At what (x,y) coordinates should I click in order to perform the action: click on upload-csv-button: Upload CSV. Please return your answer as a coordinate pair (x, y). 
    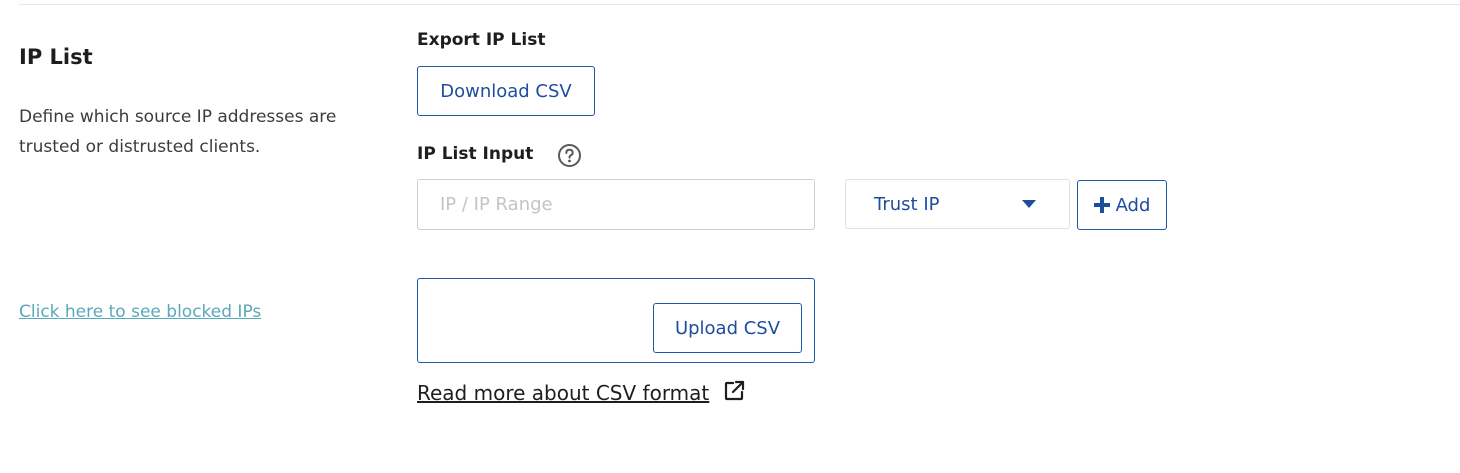
    Looking at the image, I should click on (727, 328).